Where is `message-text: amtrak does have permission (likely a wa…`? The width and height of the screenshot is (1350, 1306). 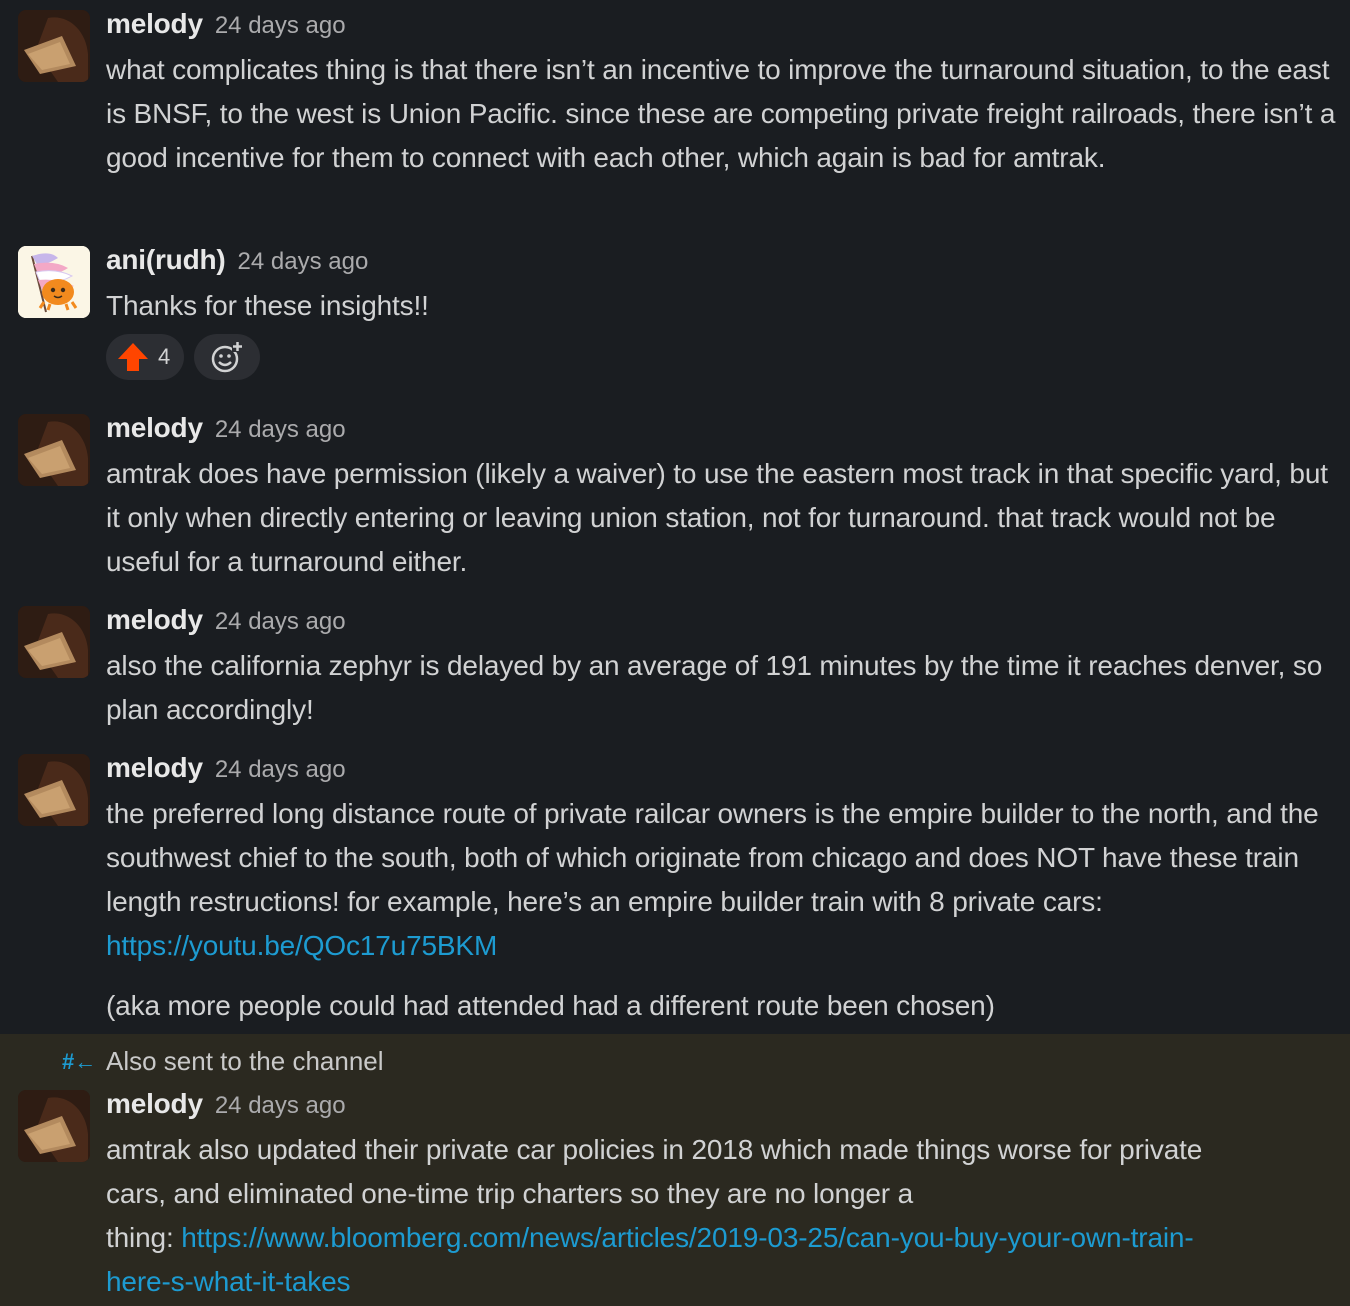 message-text: amtrak does have permission (likely a wa… is located at coordinates (717, 517).